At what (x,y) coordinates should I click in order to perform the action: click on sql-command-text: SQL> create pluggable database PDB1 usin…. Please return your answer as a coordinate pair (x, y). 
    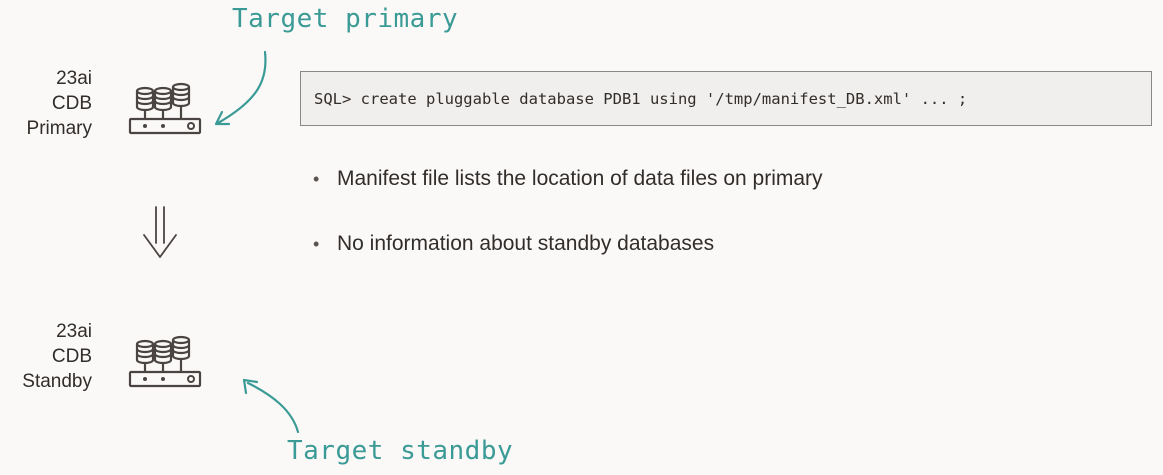
    Looking at the image, I should click on (641, 98).